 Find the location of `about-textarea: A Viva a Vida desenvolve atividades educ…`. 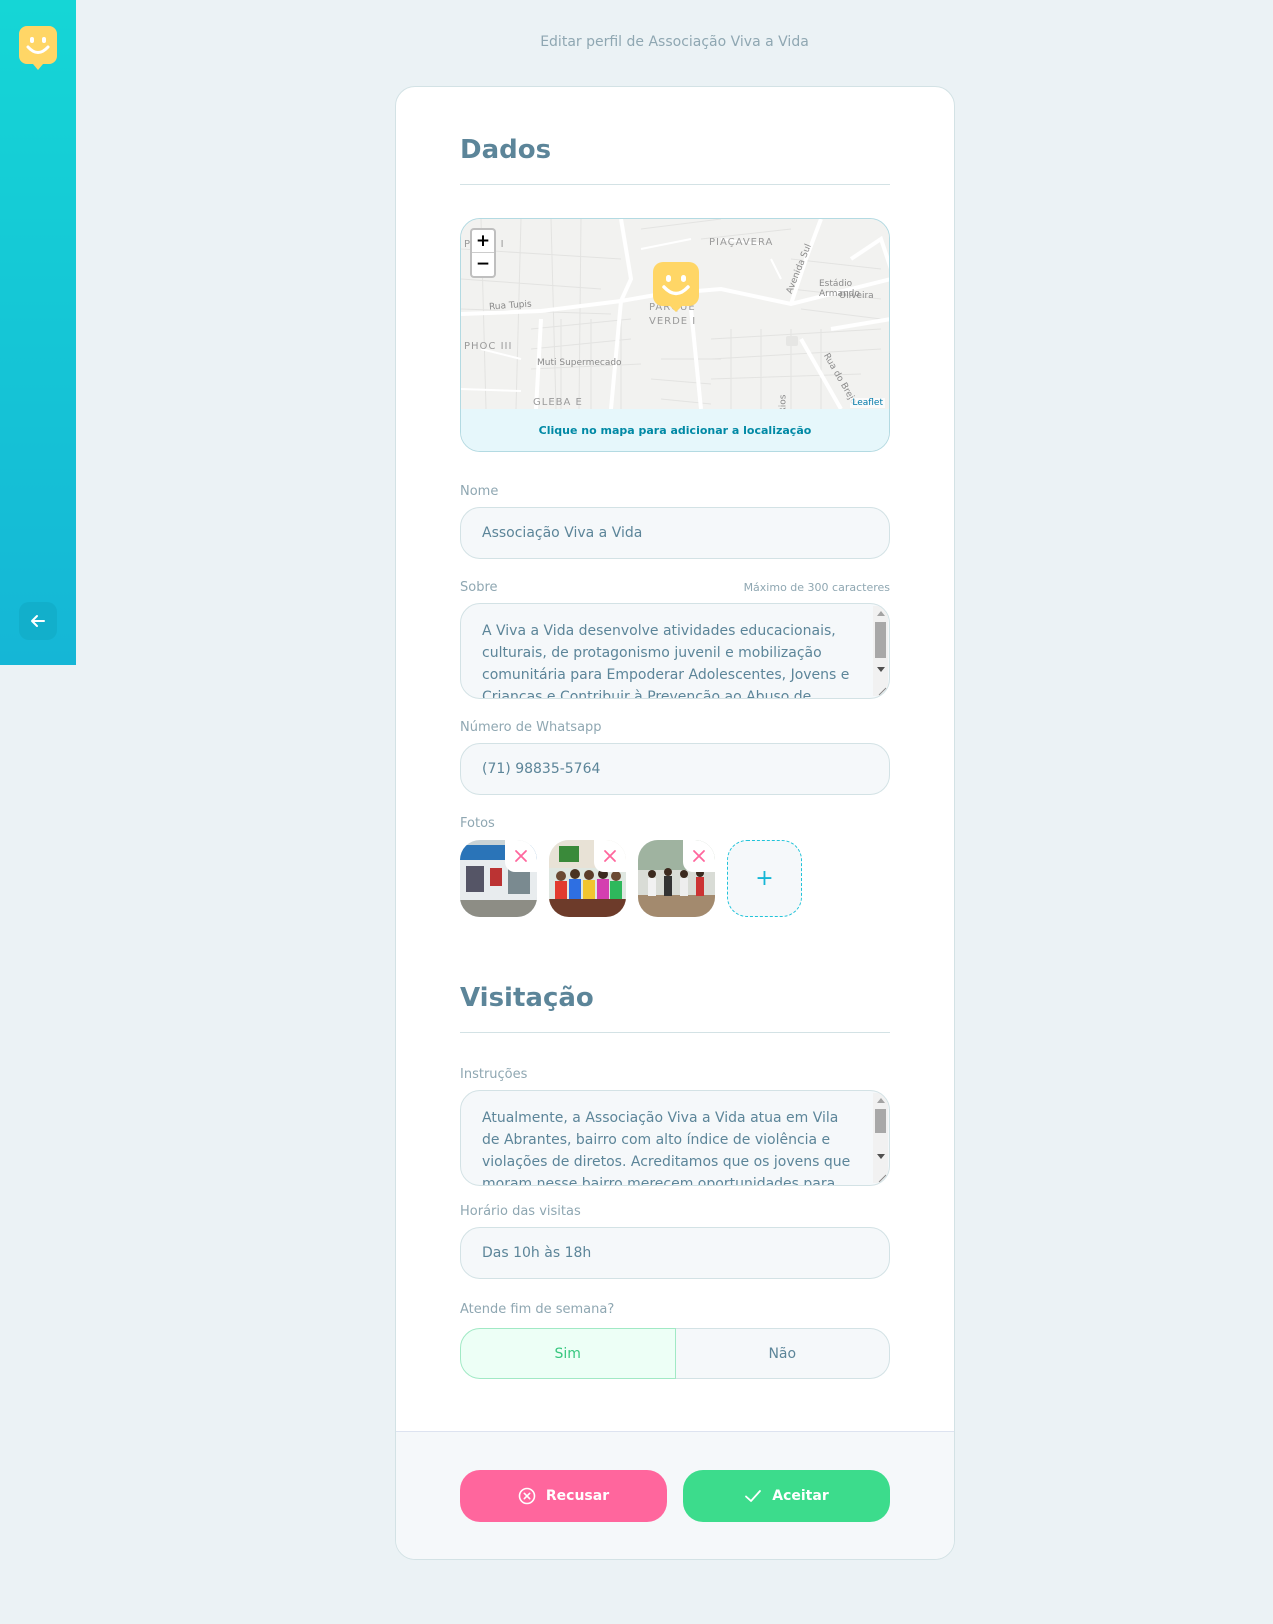

about-textarea: A Viva a Vida desenvolve atividades educ… is located at coordinates (675, 651).